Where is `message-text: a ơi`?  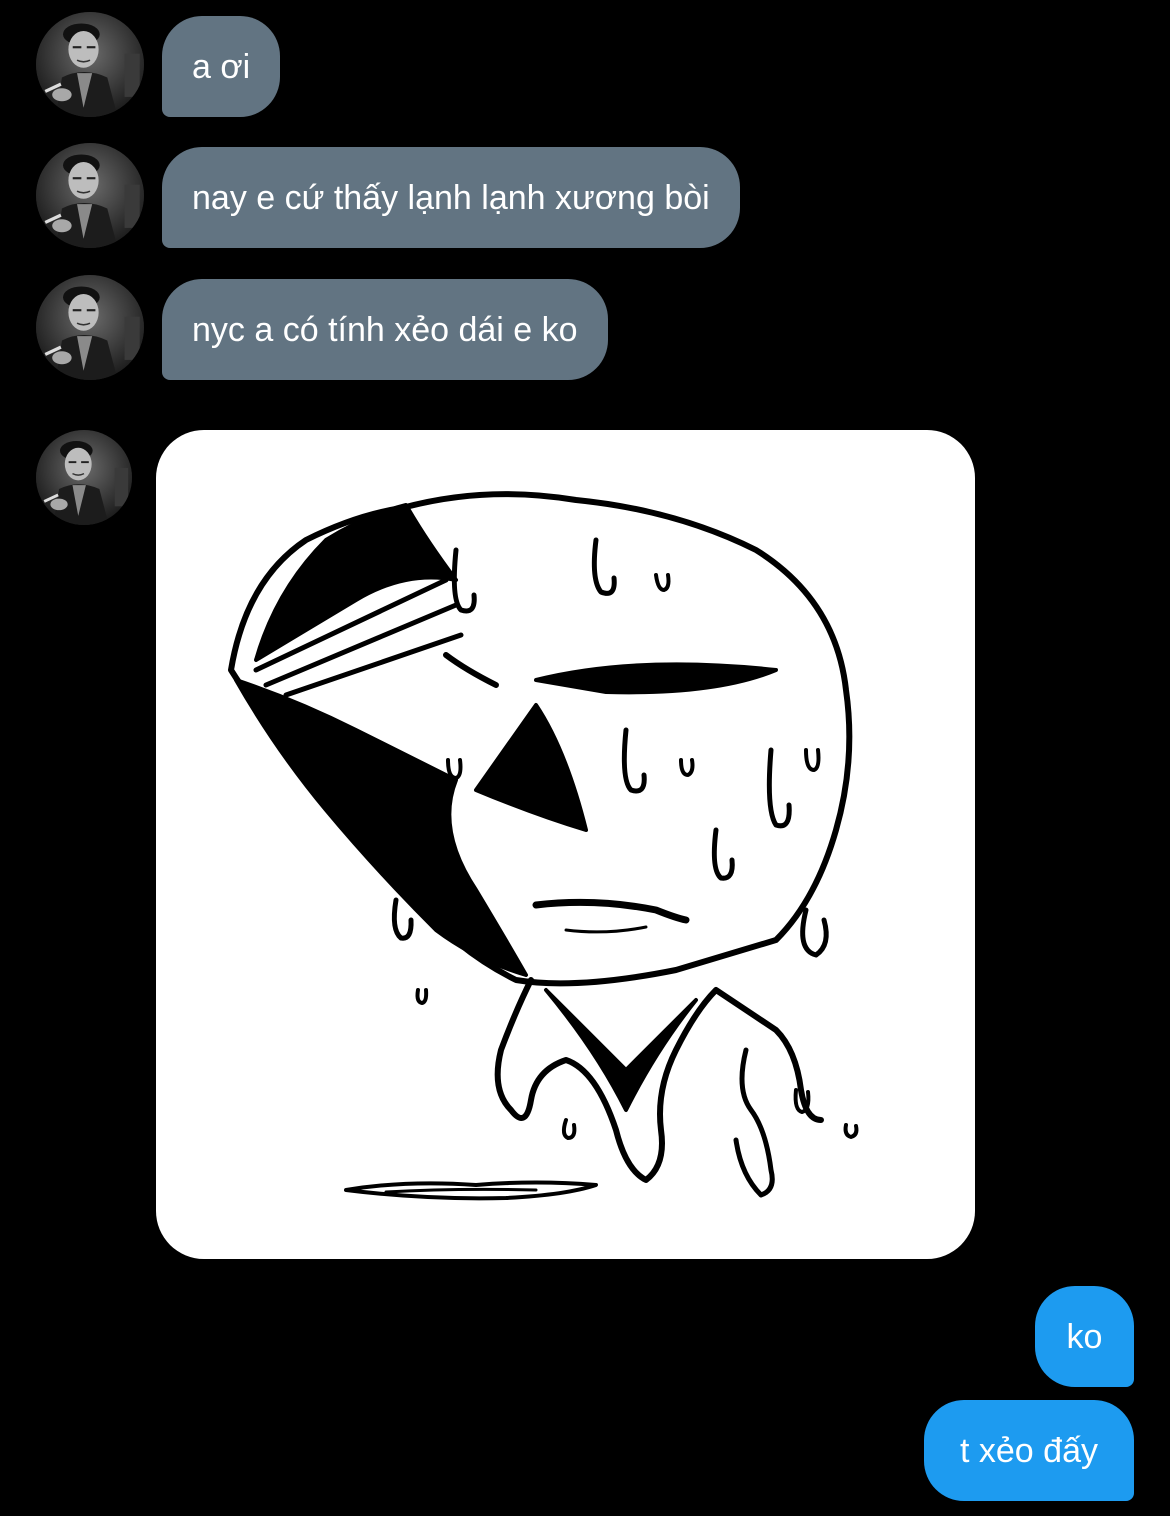 message-text: a ơi is located at coordinates (221, 66).